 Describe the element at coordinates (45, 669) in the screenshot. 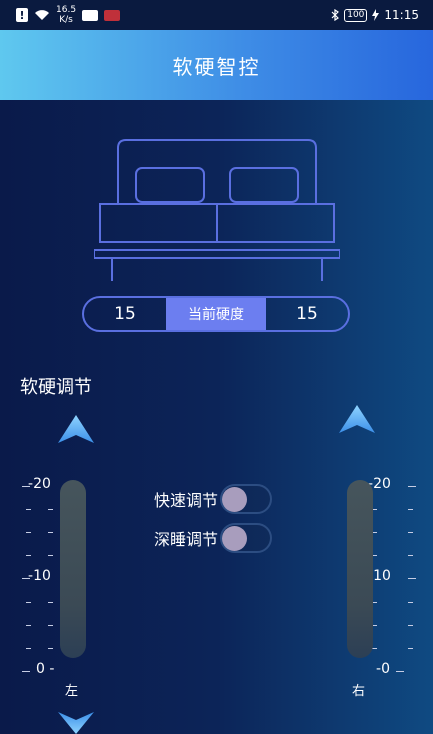

I see `left-scale-label-0: 0 -` at that location.